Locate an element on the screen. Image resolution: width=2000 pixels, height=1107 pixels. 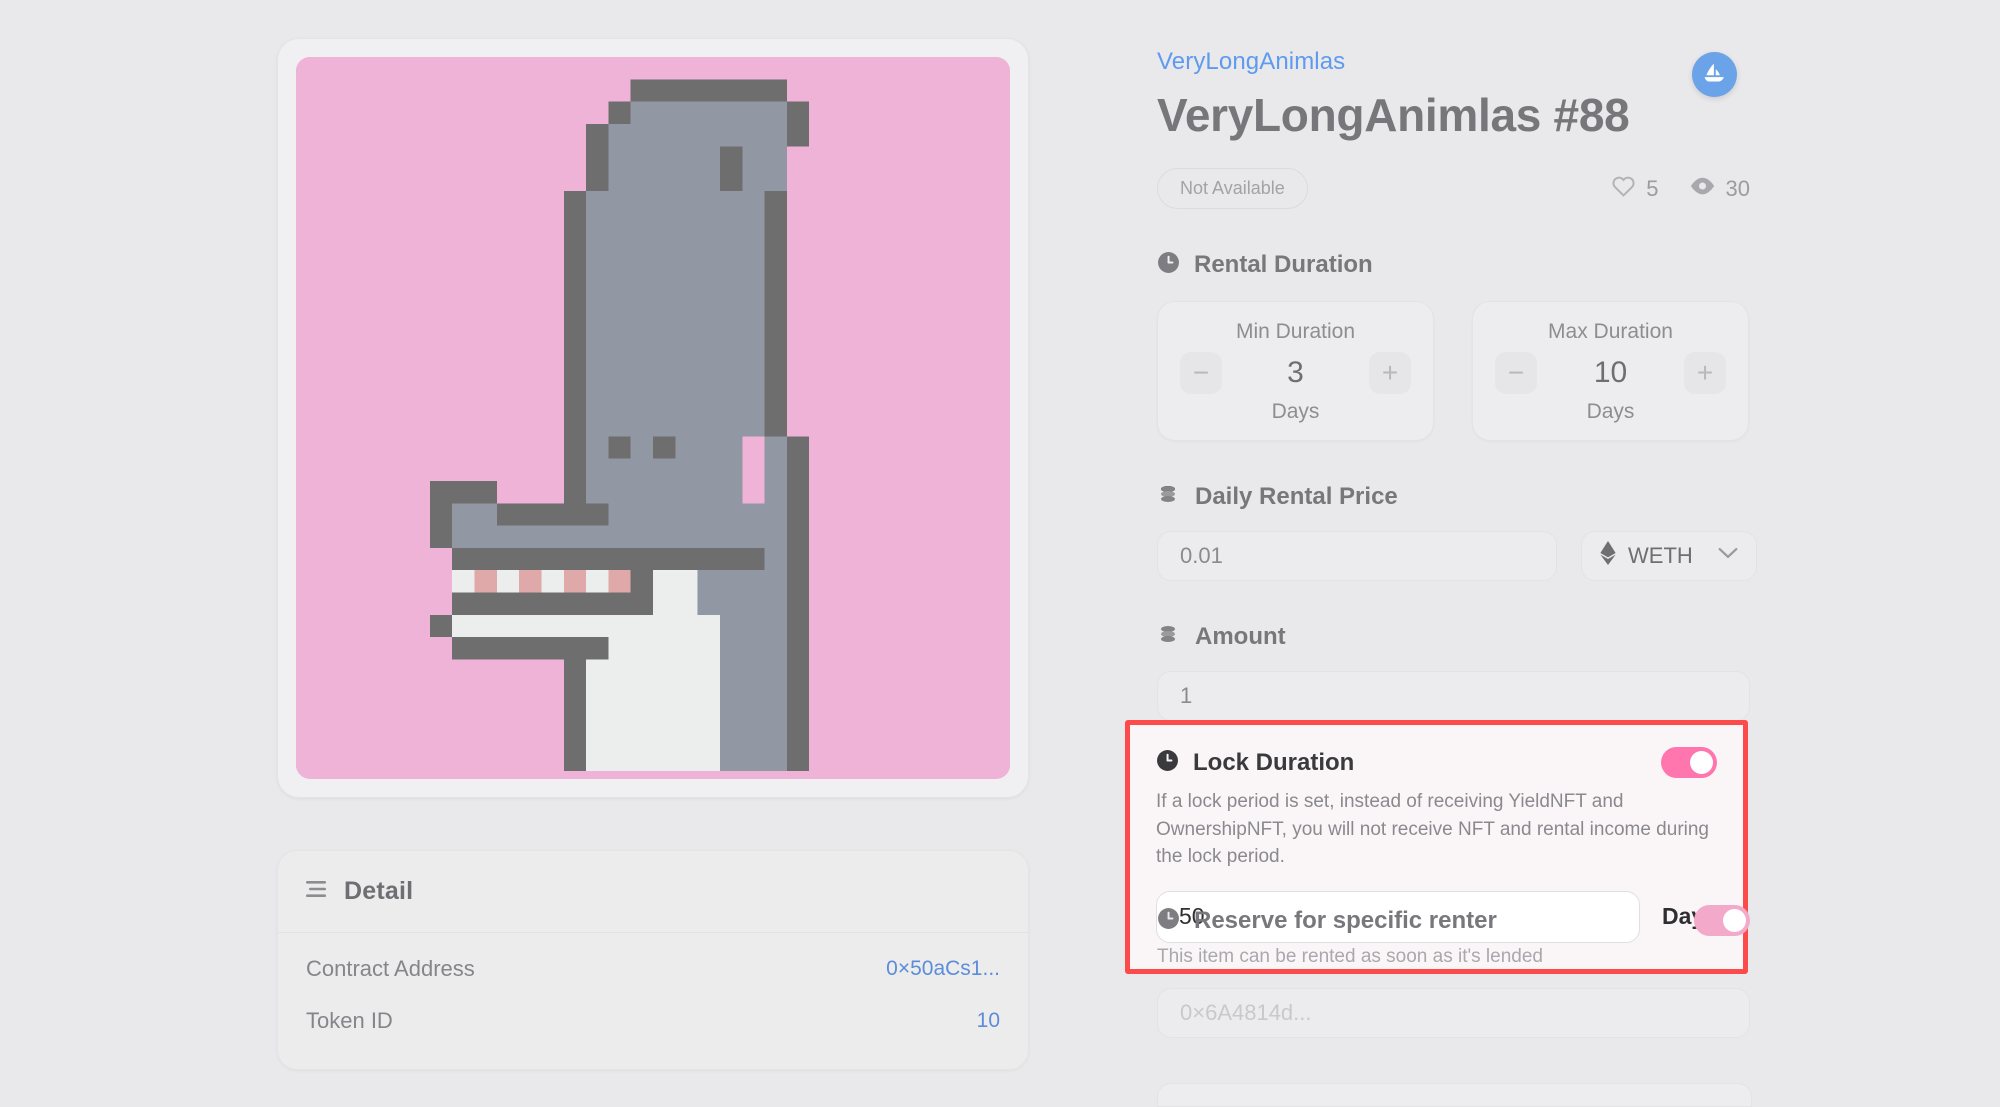
min-duration-stepper: Min Duration − 3 + Days is located at coordinates (1295, 371).